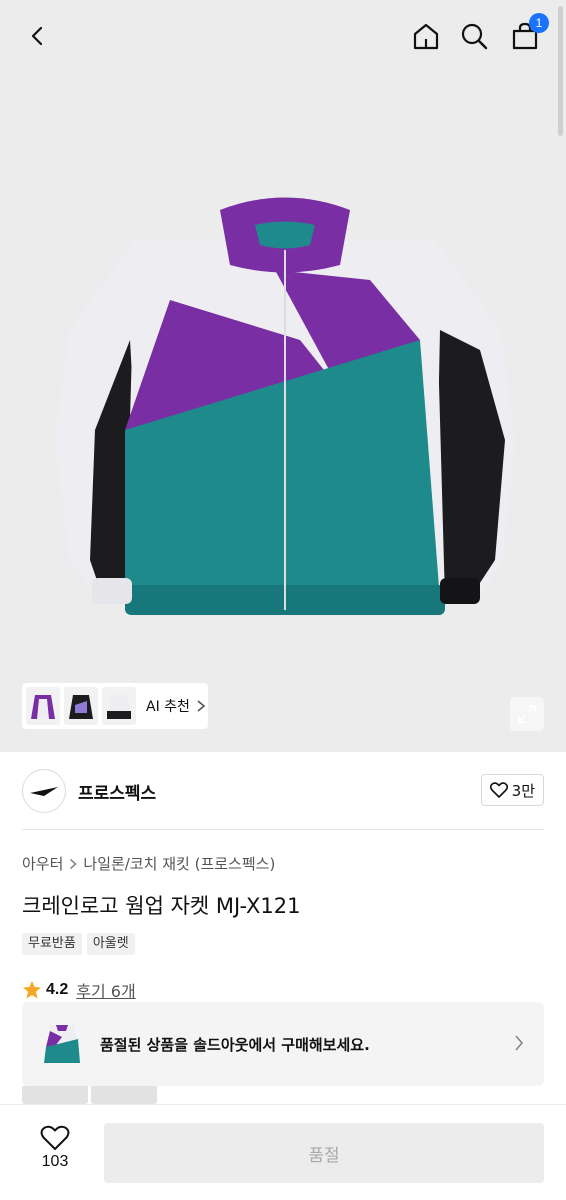 The height and width of the screenshot is (1200, 566). I want to click on wishlist-button: 103, so click(55, 1153).